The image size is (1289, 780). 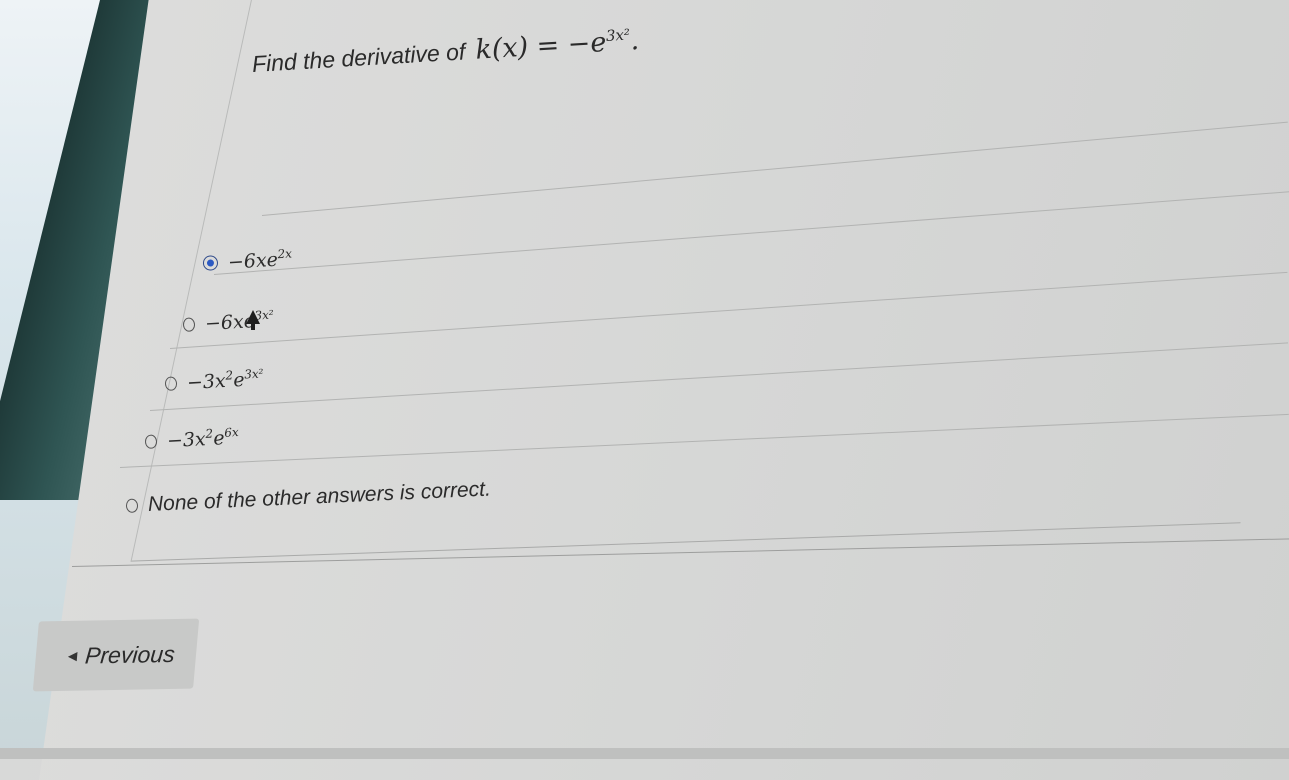 I want to click on question-exponent: 3x², so click(x=618, y=35).